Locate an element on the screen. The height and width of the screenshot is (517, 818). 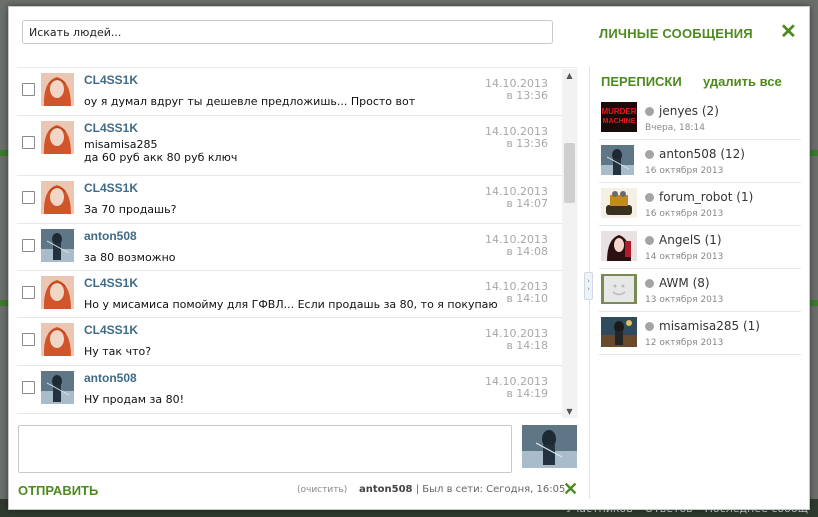
message-row: CL4SS1K Ну так что? 14.10.2013 в 14:18 is located at coordinates (289, 342).